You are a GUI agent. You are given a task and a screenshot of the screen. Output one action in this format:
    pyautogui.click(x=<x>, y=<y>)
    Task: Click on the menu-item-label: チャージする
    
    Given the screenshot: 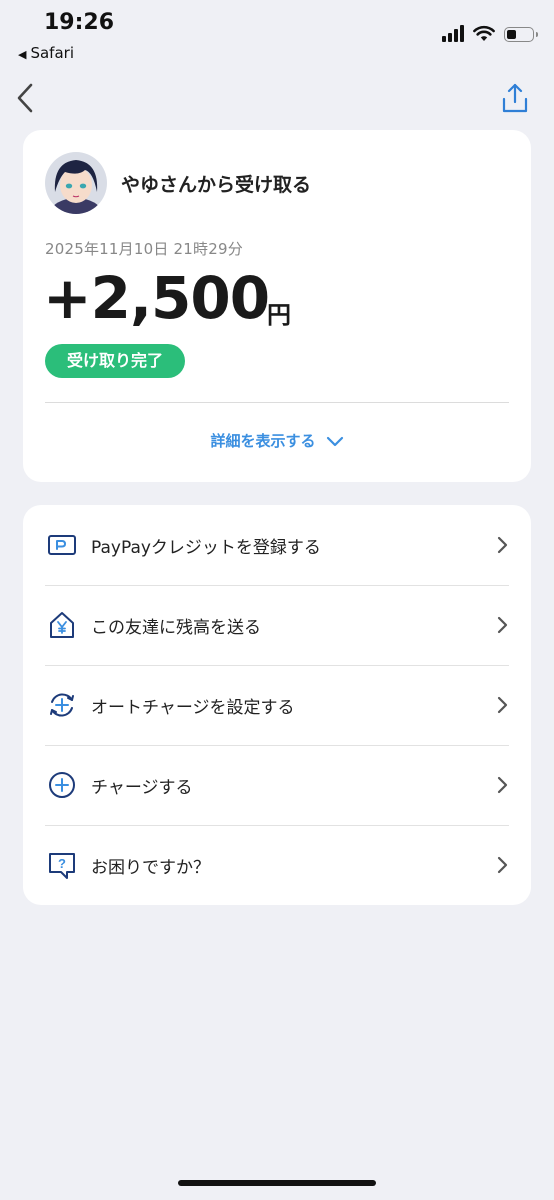 What is the action you would take?
    pyautogui.click(x=142, y=787)
    